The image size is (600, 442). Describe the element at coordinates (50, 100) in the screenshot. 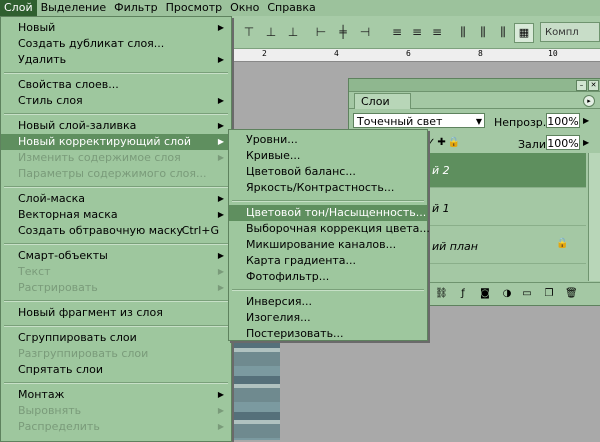

I see `menu-item-label: Стиль слоя` at that location.